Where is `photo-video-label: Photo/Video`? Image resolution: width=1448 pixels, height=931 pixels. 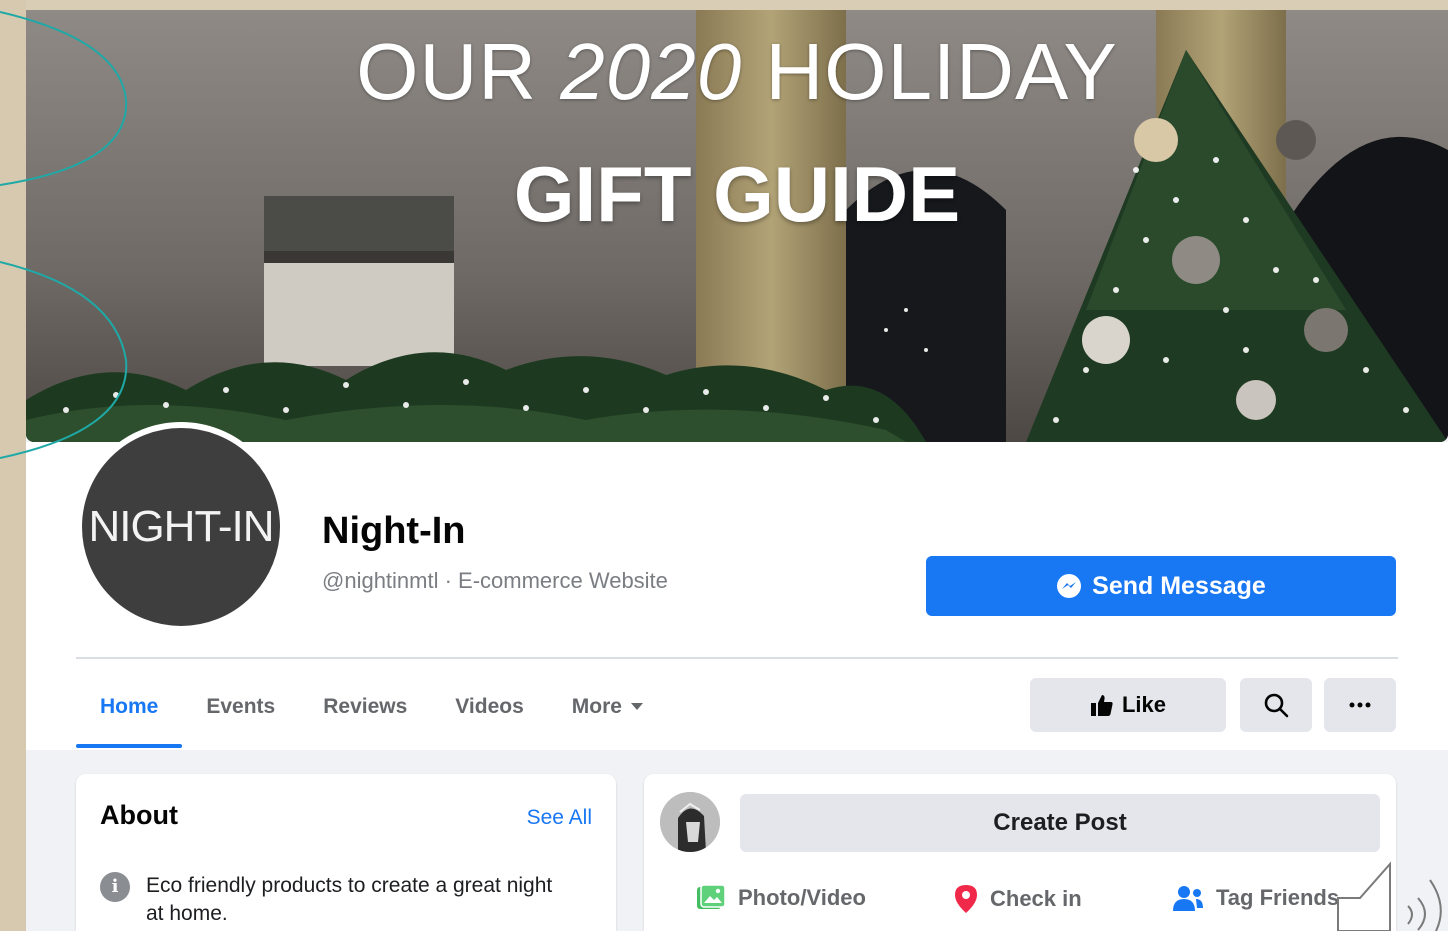 photo-video-label: Photo/Video is located at coordinates (802, 897).